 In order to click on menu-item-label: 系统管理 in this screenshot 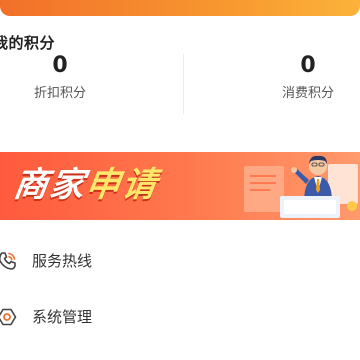, I will do `click(62, 317)`.